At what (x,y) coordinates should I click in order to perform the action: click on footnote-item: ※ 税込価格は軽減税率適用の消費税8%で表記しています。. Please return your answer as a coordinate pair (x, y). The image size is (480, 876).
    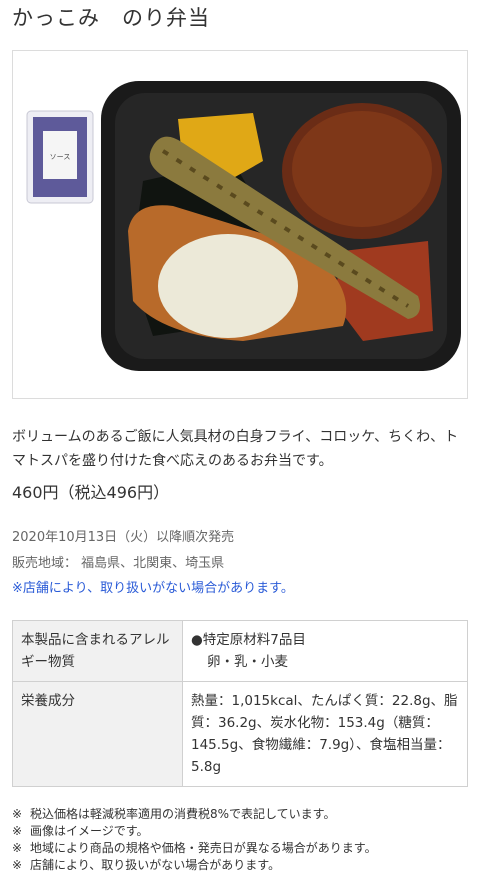
    Looking at the image, I should click on (174, 814).